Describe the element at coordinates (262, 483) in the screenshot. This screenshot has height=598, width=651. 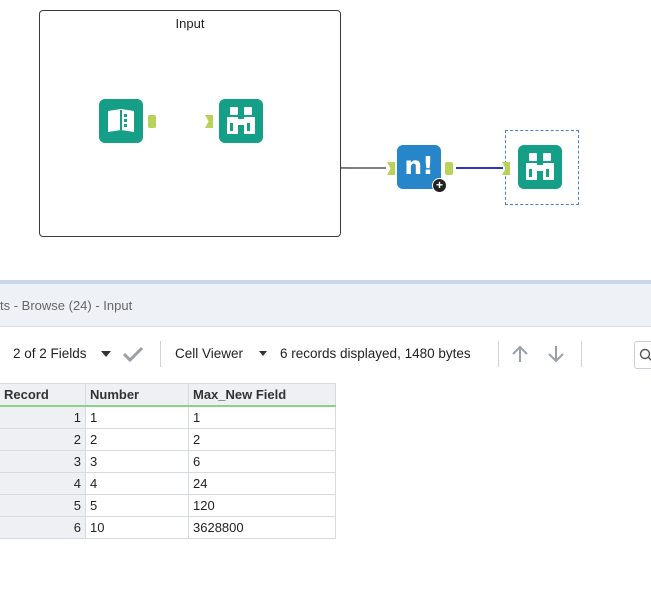
I see `max-new-field-cell: 24` at that location.